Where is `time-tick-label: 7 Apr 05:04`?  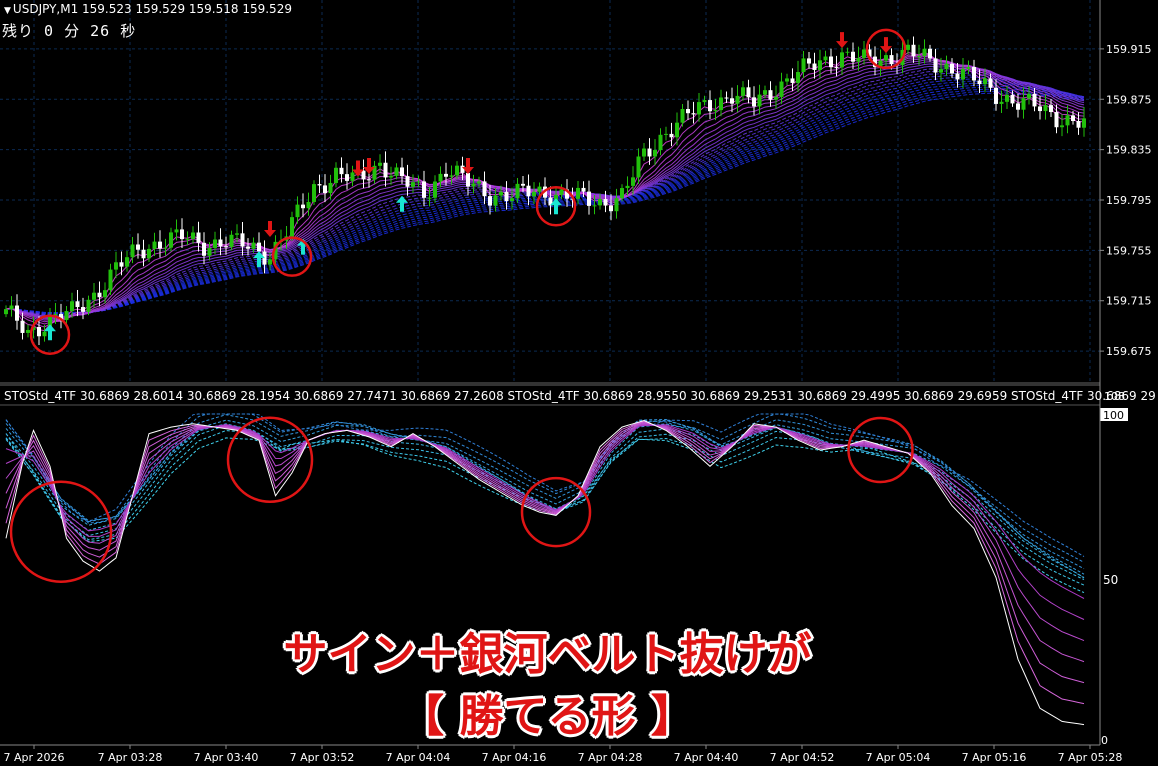
time-tick-label: 7 Apr 05:04 is located at coordinates (898, 757).